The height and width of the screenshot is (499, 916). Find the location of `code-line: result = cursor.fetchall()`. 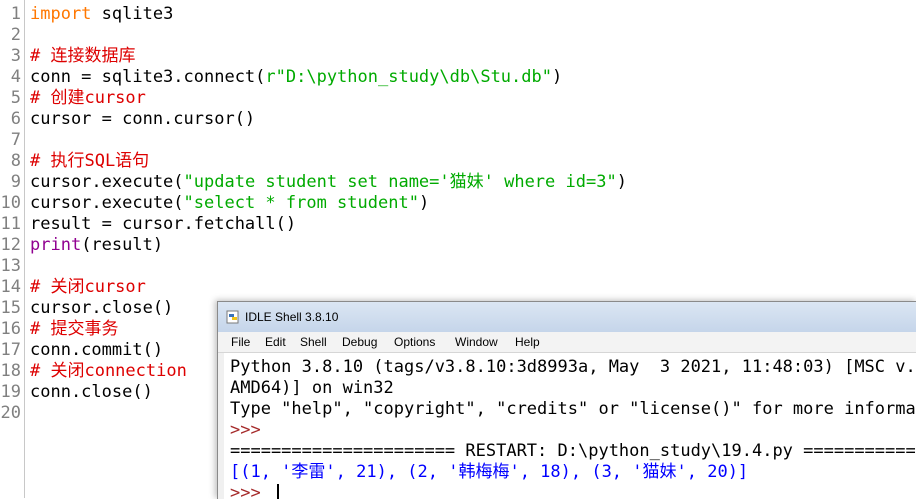

code-line: result = cursor.fetchall() is located at coordinates (163, 224).